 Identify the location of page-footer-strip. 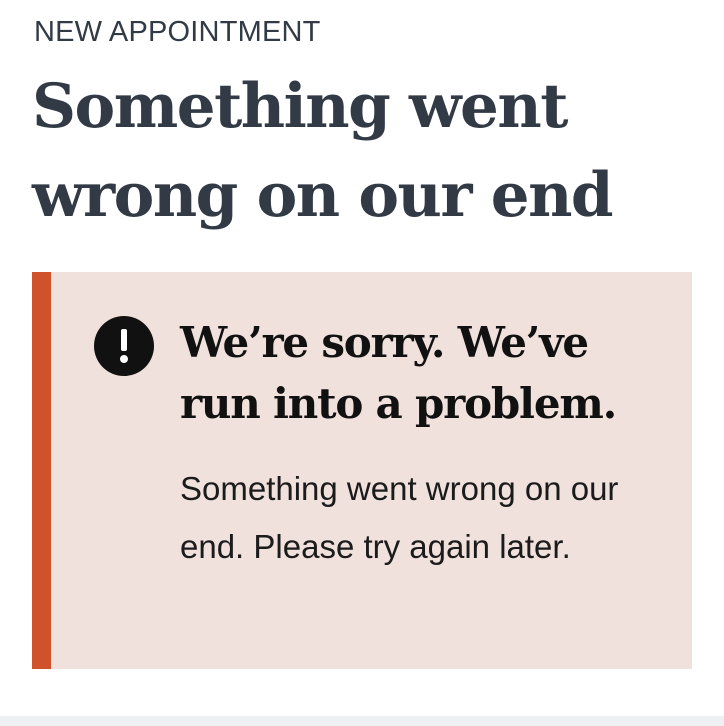
(362, 721).